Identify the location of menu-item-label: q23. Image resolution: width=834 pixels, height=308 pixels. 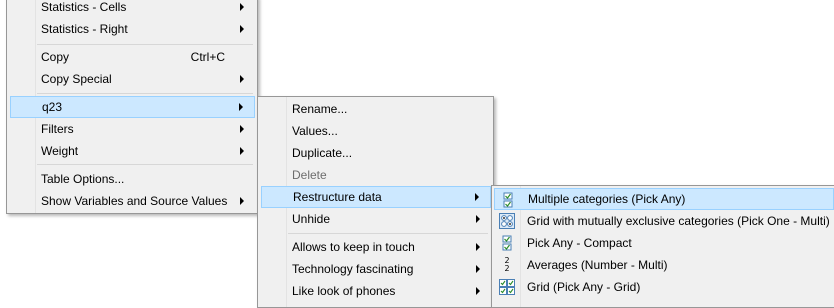
(52, 107).